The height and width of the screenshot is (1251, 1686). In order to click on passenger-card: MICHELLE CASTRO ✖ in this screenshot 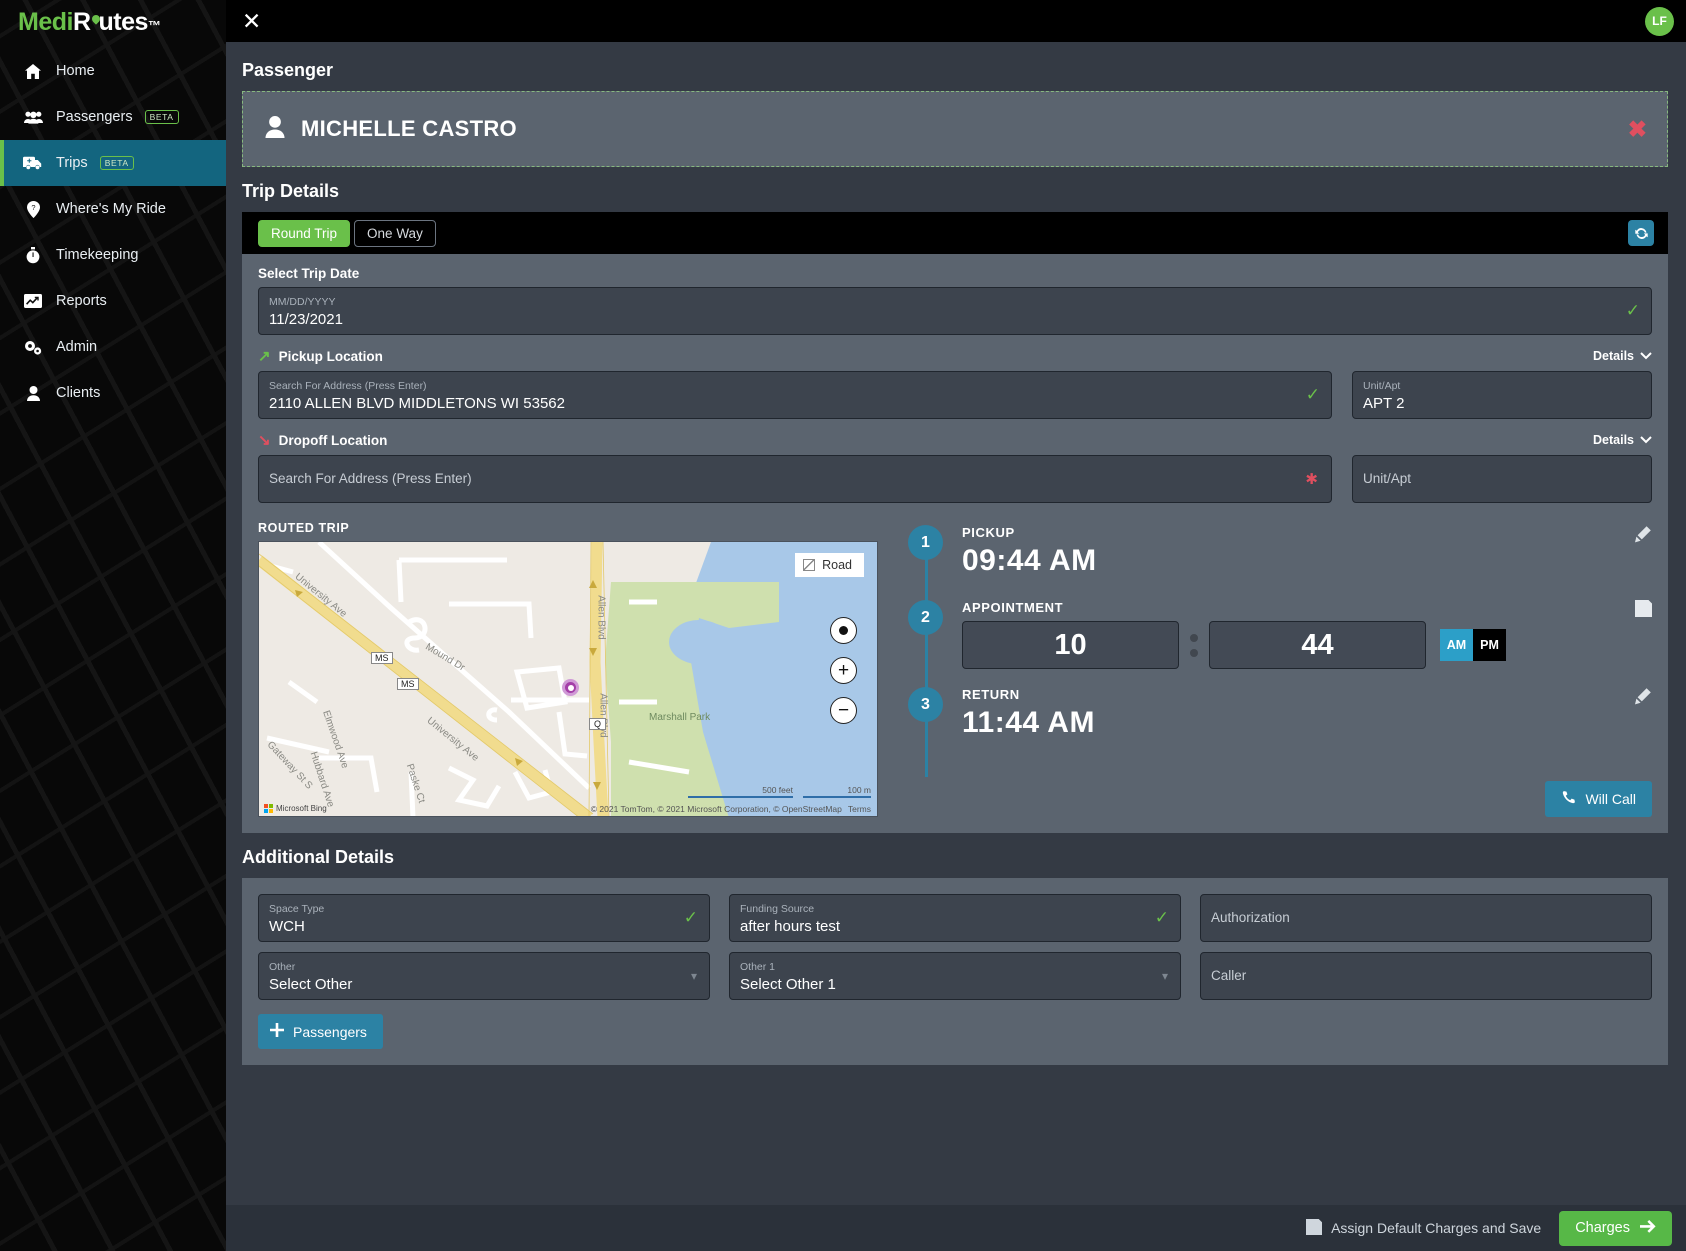, I will do `click(955, 129)`.